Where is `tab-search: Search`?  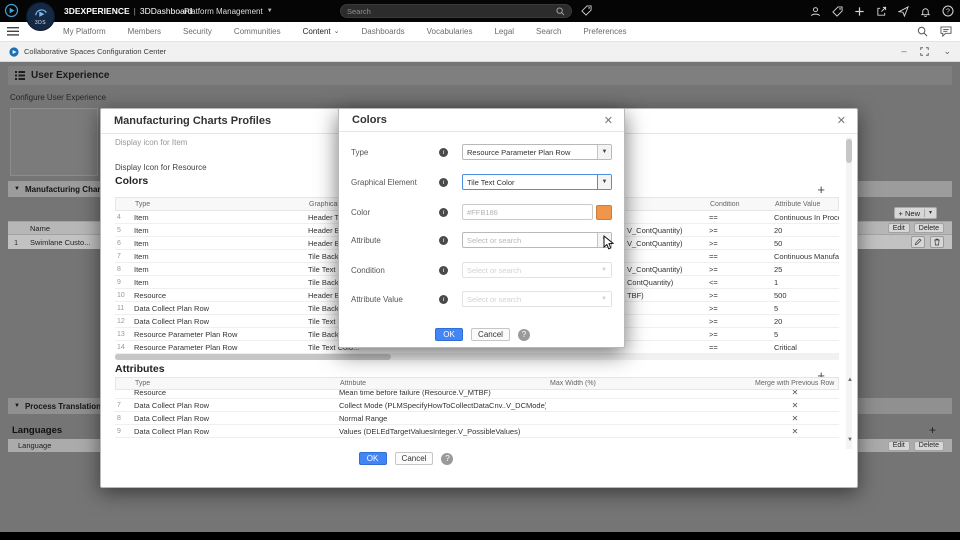 tab-search: Search is located at coordinates (548, 31).